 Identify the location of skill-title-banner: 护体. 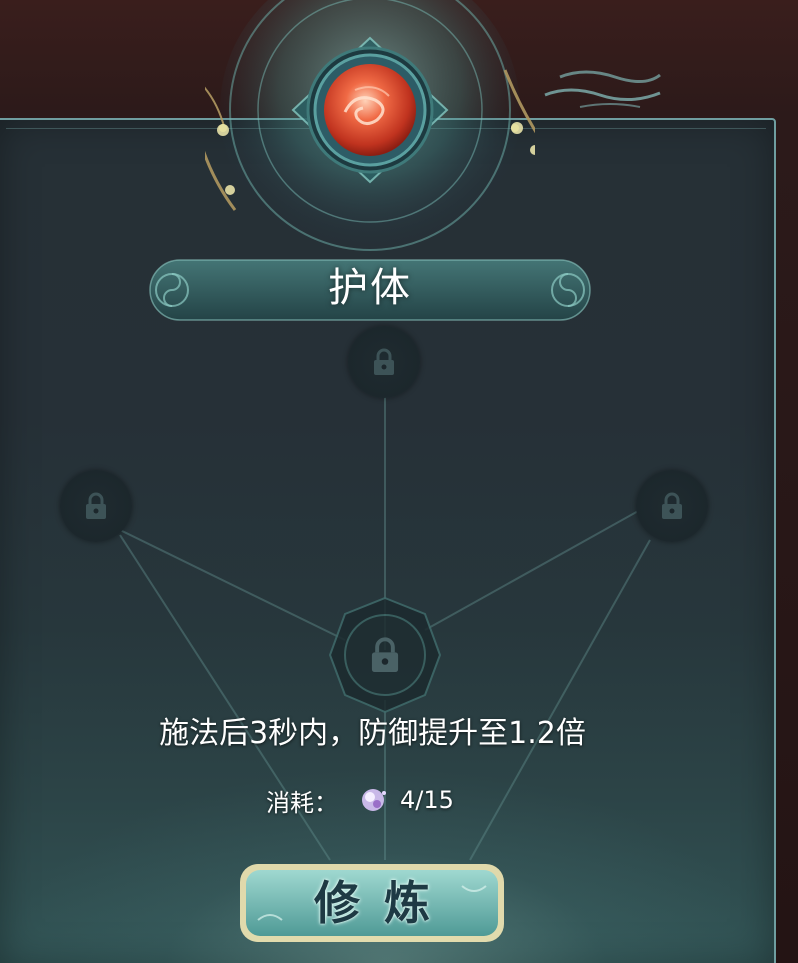
(370, 290).